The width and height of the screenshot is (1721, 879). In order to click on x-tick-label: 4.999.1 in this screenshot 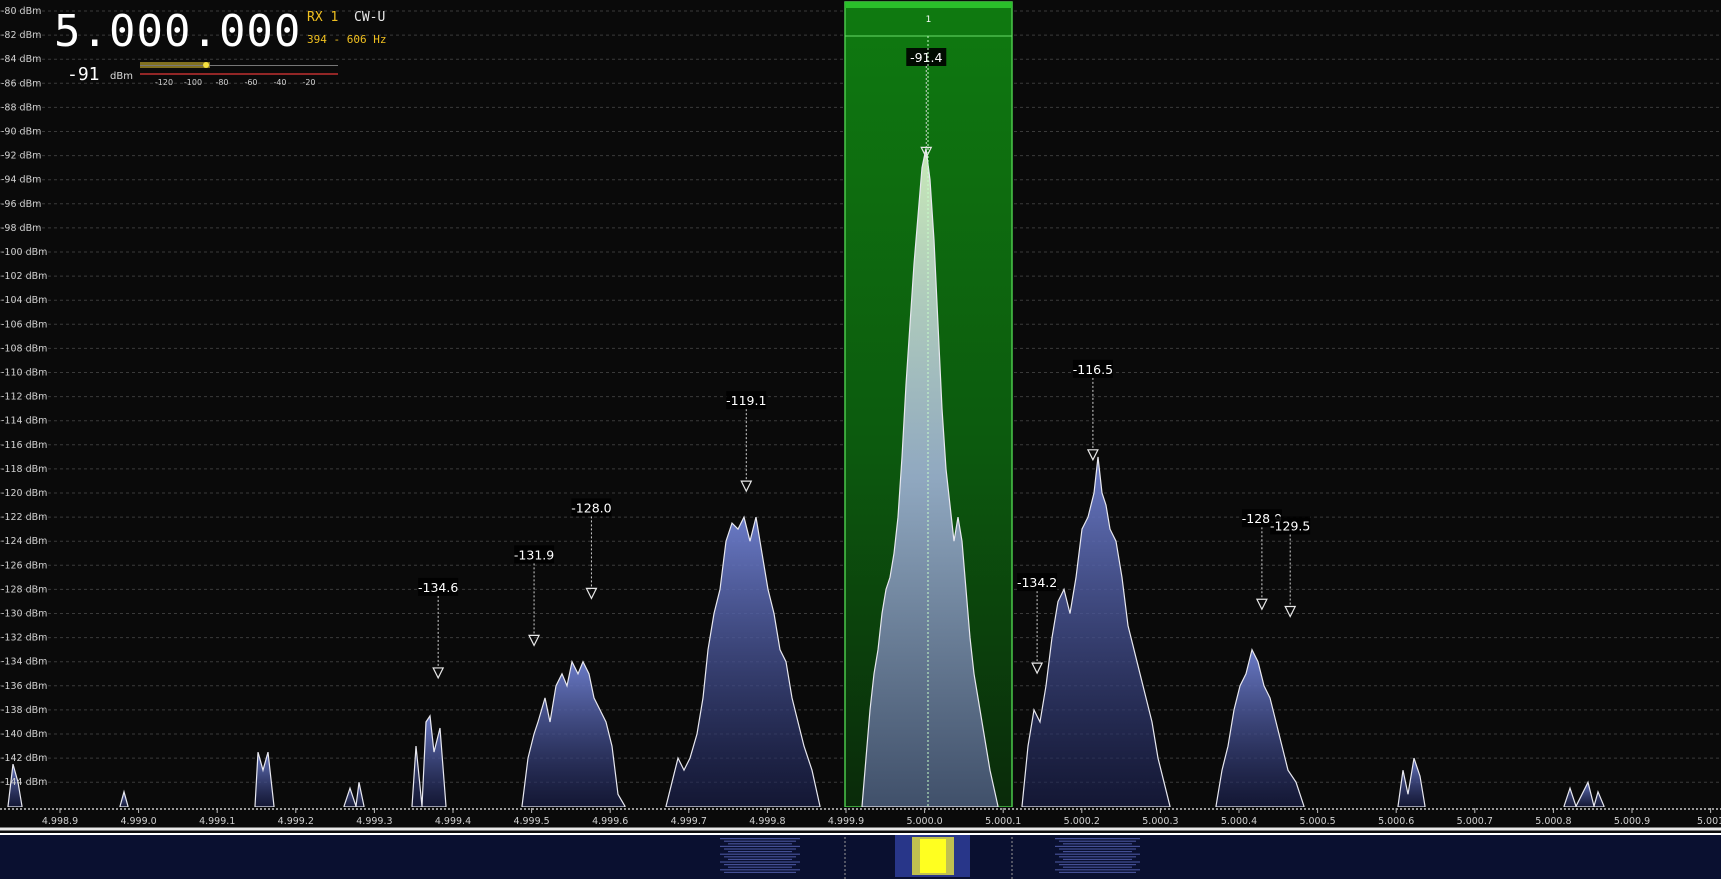, I will do `click(217, 821)`.